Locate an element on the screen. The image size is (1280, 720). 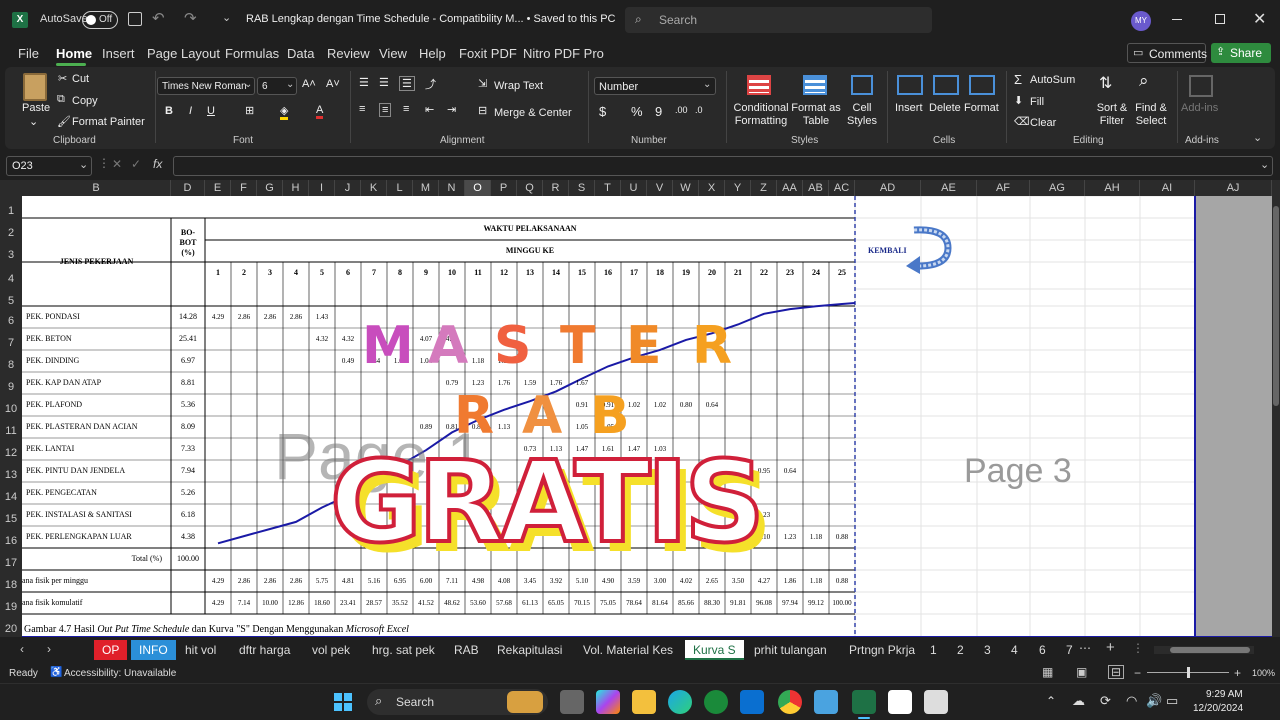
underline-icon: U is located at coordinates (211, 111).